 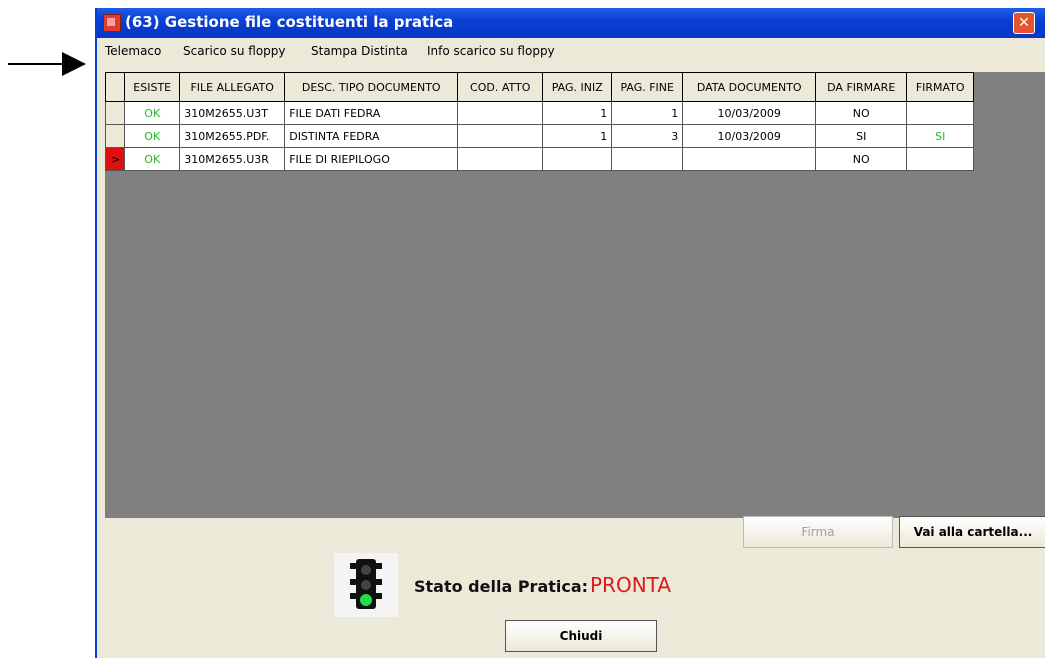 I want to click on column-header: PAG. INIZ, so click(x=577, y=87).